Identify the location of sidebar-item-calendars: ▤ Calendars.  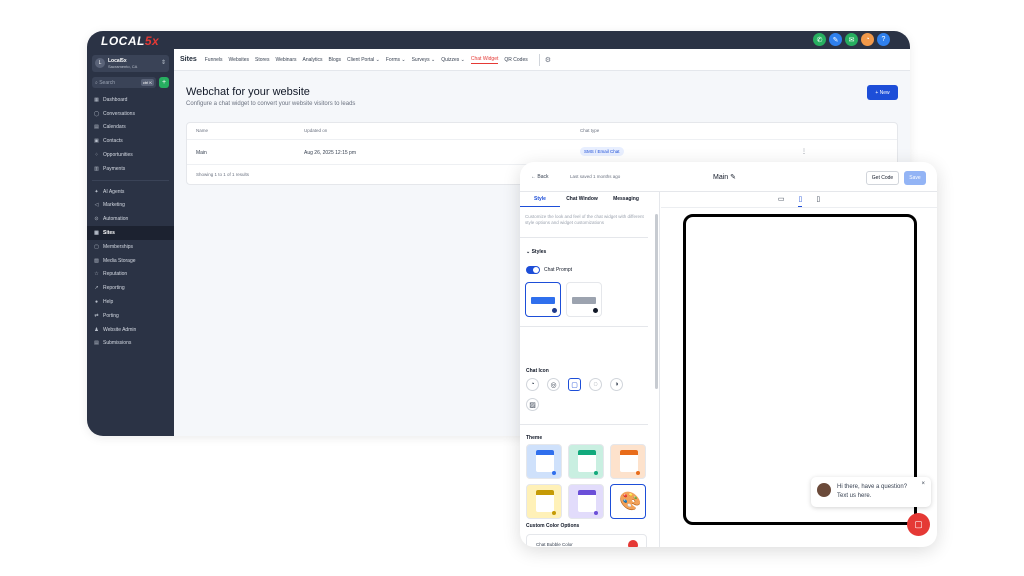
(130, 128).